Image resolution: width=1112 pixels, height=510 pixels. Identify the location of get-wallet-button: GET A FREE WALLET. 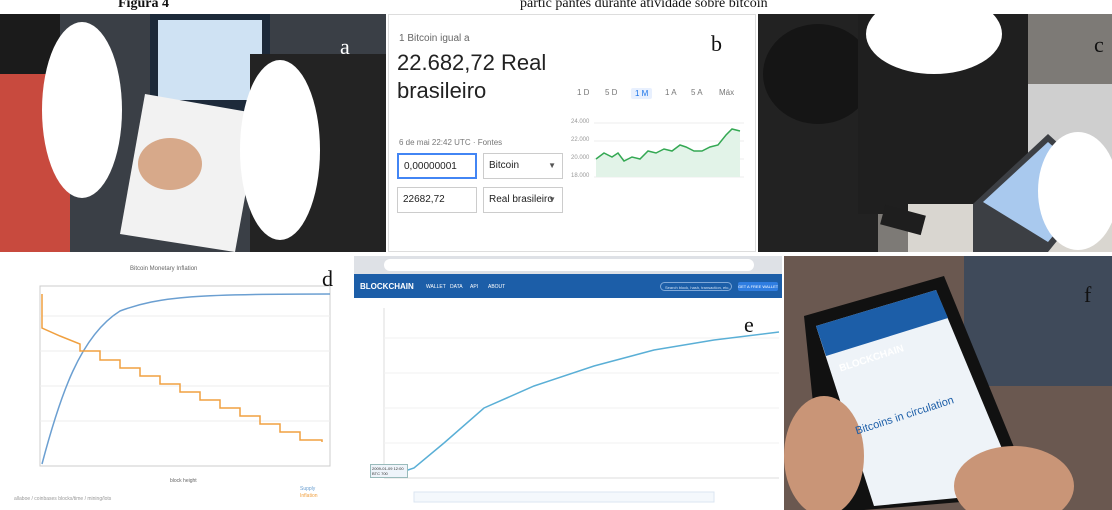
(758, 286).